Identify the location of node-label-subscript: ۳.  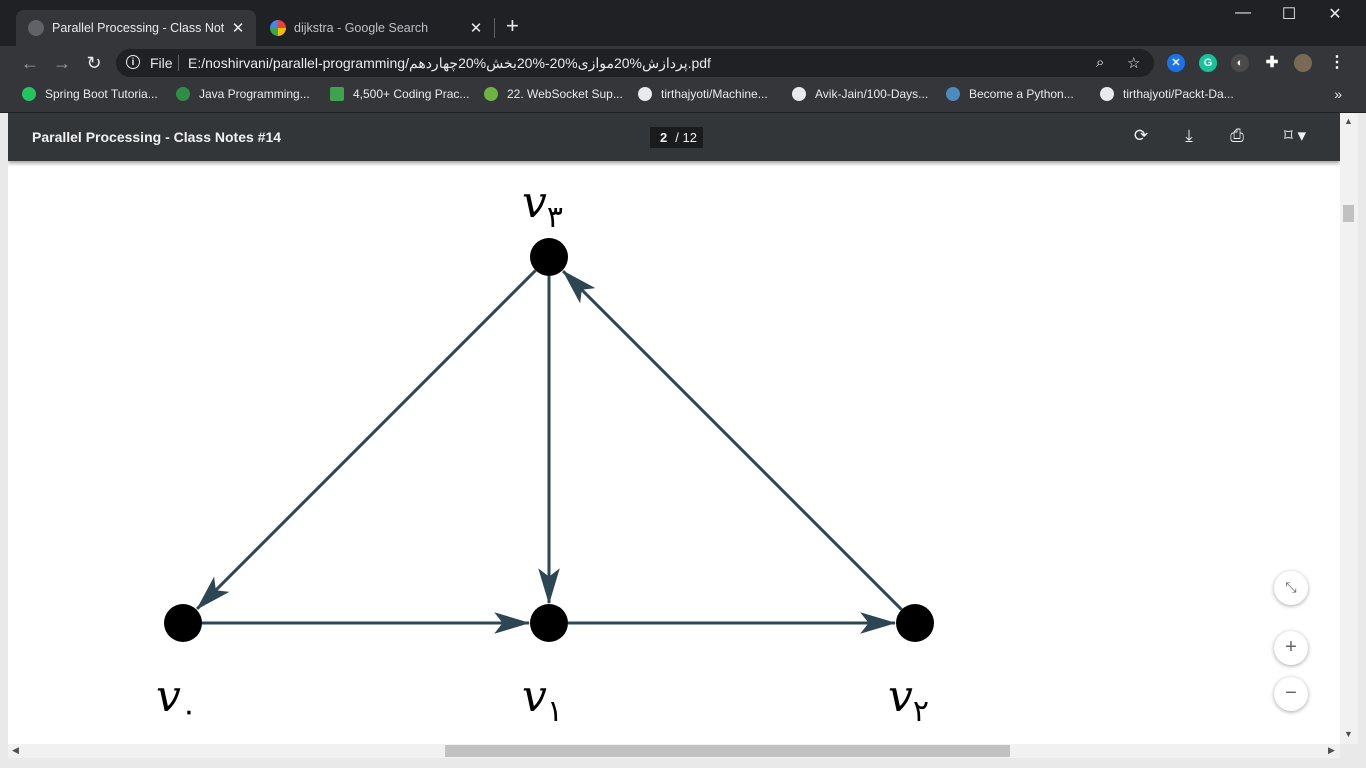
(555, 217).